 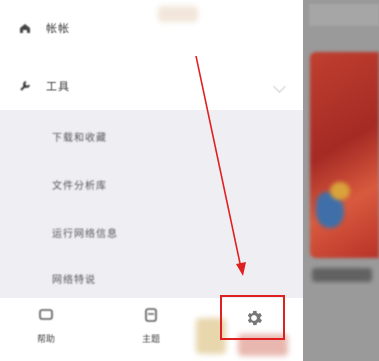 What do you see at coordinates (340, 191) in the screenshot?
I see `background-image-detail` at bounding box center [340, 191].